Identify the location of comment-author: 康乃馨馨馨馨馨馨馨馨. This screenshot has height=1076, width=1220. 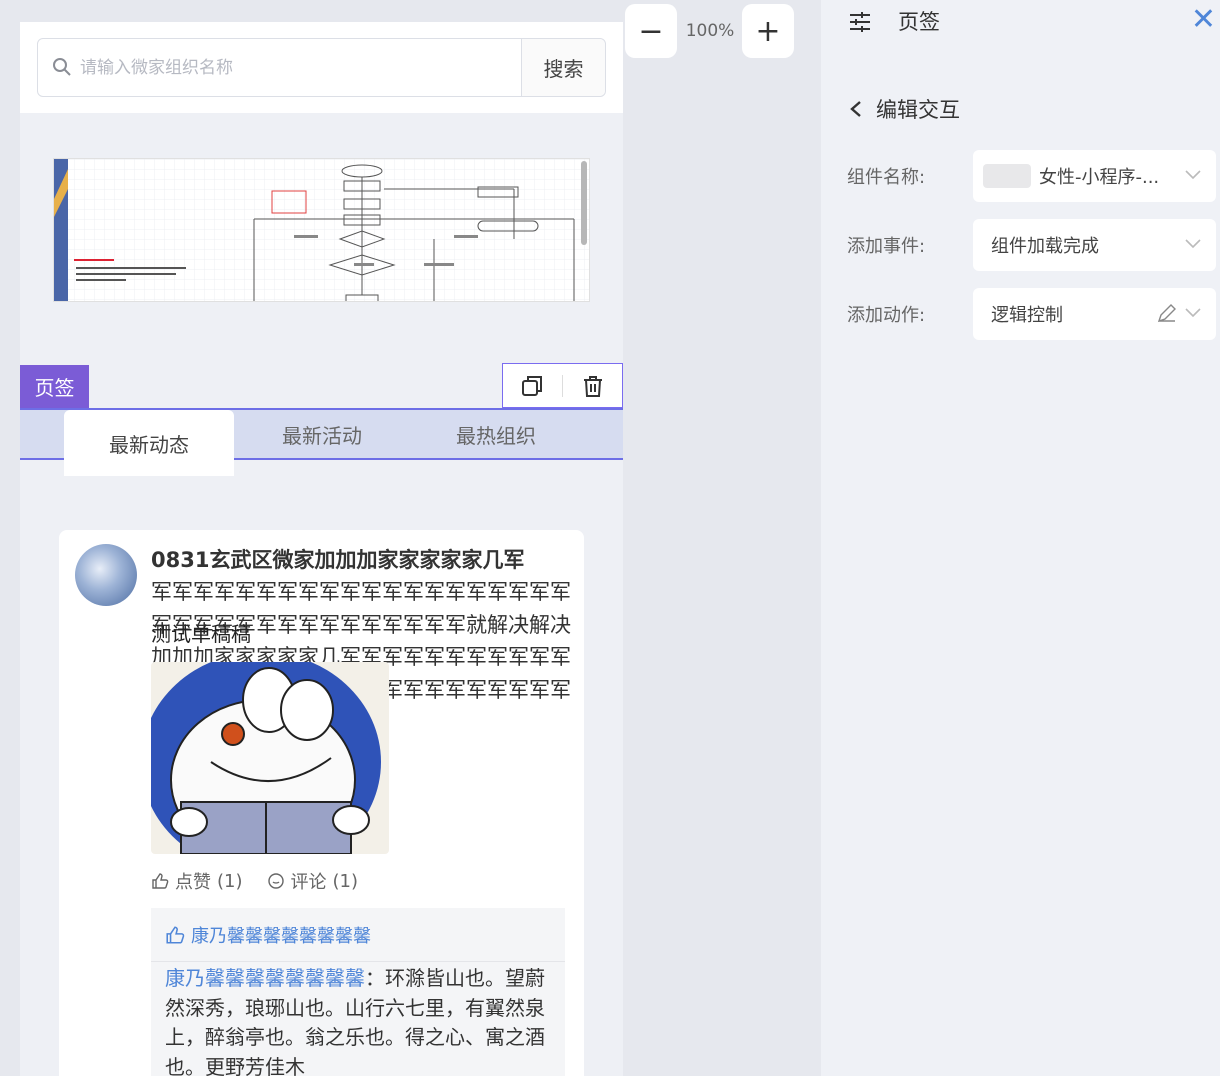
(265, 978).